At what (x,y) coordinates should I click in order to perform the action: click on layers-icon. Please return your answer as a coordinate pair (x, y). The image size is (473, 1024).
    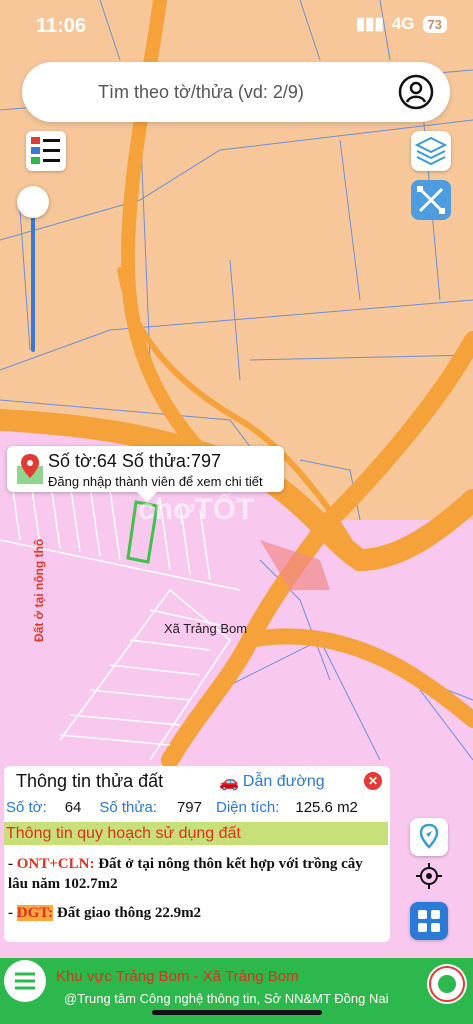
    Looking at the image, I should click on (431, 151).